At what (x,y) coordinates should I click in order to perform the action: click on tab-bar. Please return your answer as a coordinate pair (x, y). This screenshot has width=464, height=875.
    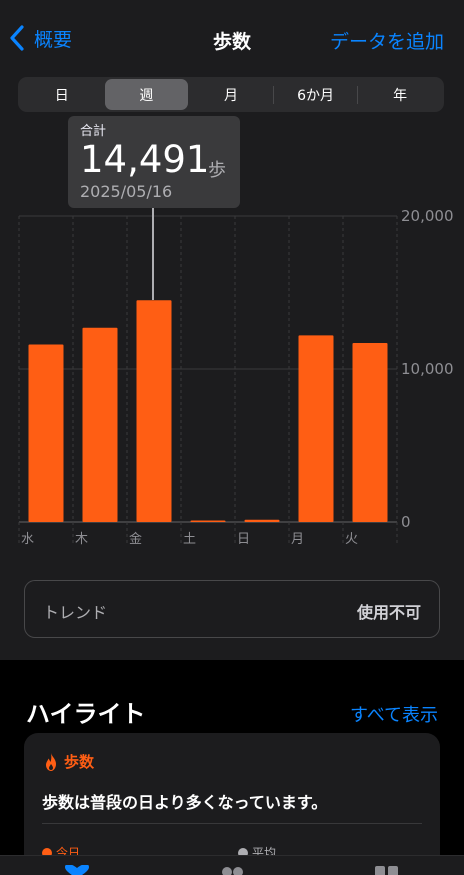
    Looking at the image, I should click on (232, 865).